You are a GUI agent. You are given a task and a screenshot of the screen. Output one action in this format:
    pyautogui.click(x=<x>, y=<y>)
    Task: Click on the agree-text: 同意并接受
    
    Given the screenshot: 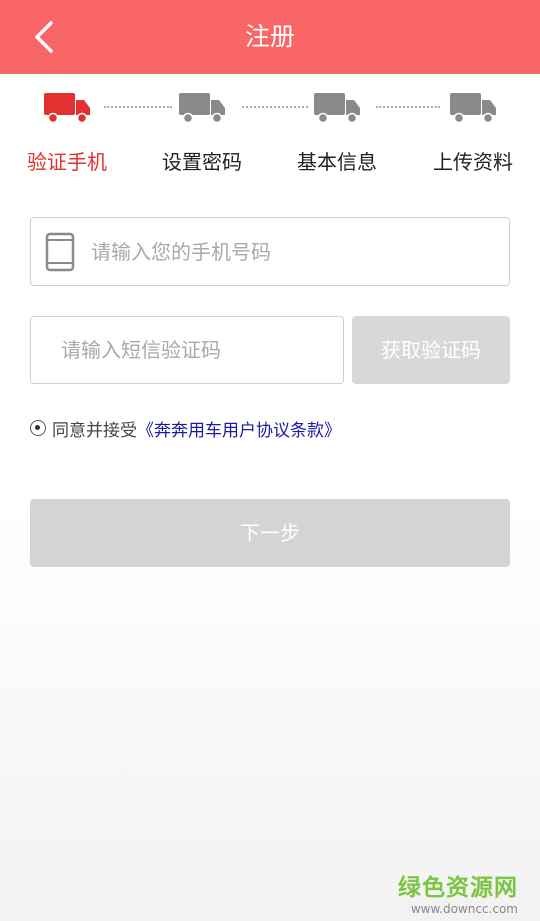 What is the action you would take?
    pyautogui.click(x=94, y=430)
    